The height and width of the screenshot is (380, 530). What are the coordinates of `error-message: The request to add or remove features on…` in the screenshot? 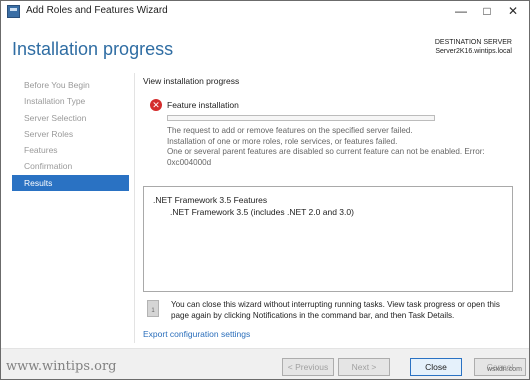 It's located at (337, 147).